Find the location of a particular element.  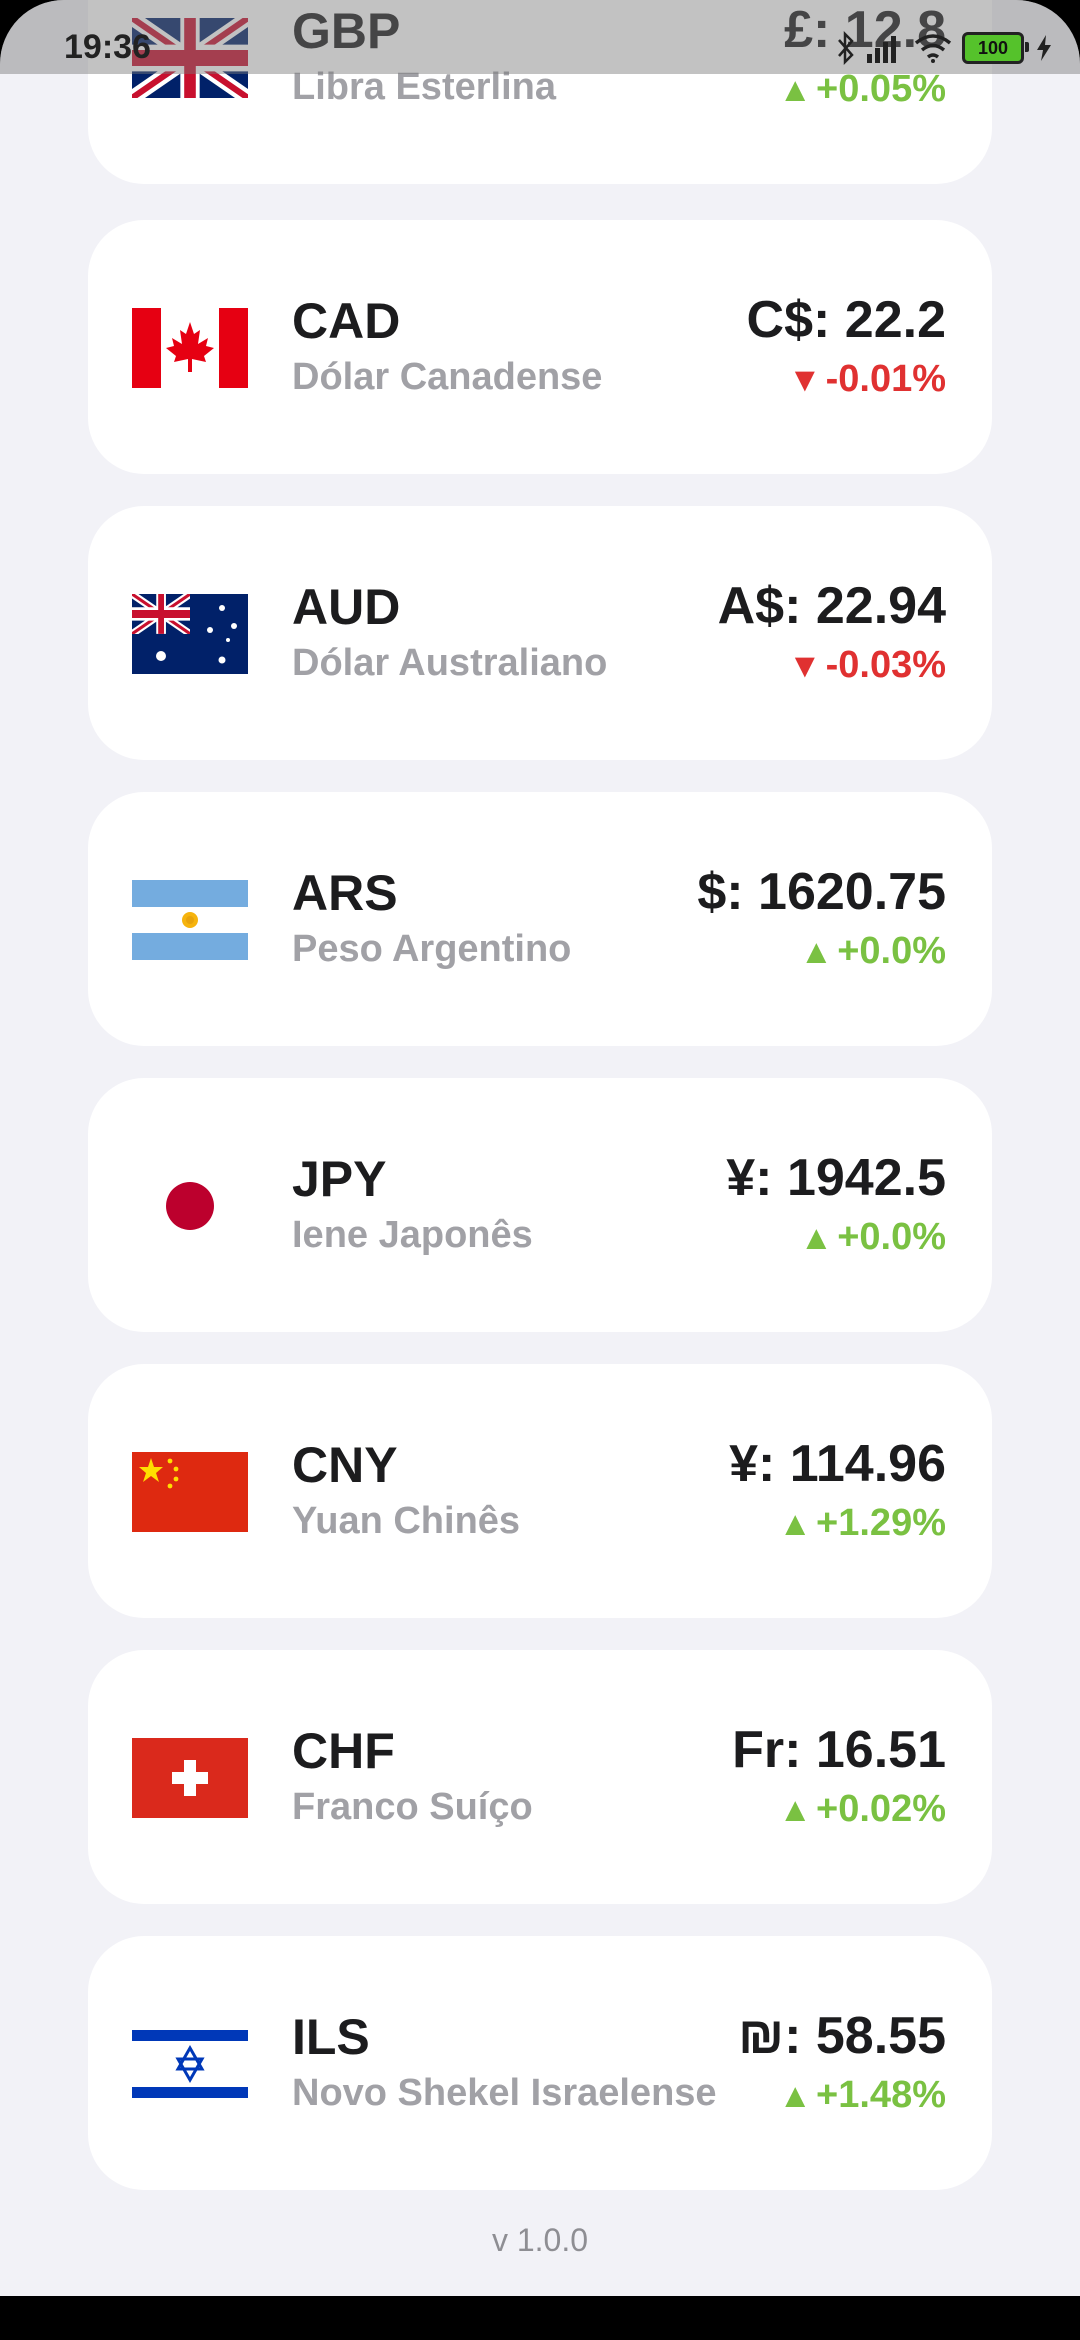

bluetooth-icon is located at coordinates (846, 48).